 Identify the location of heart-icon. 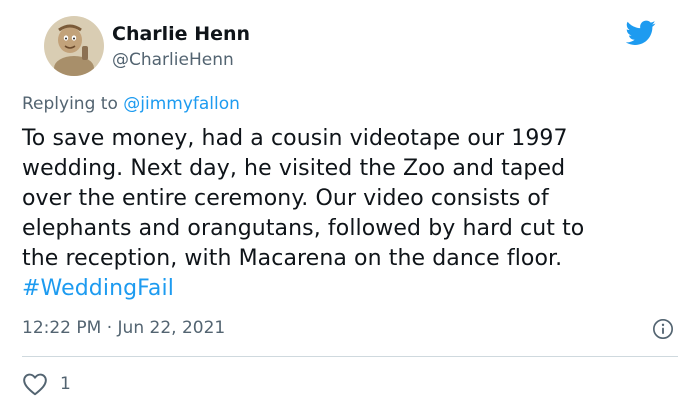
(35, 384).